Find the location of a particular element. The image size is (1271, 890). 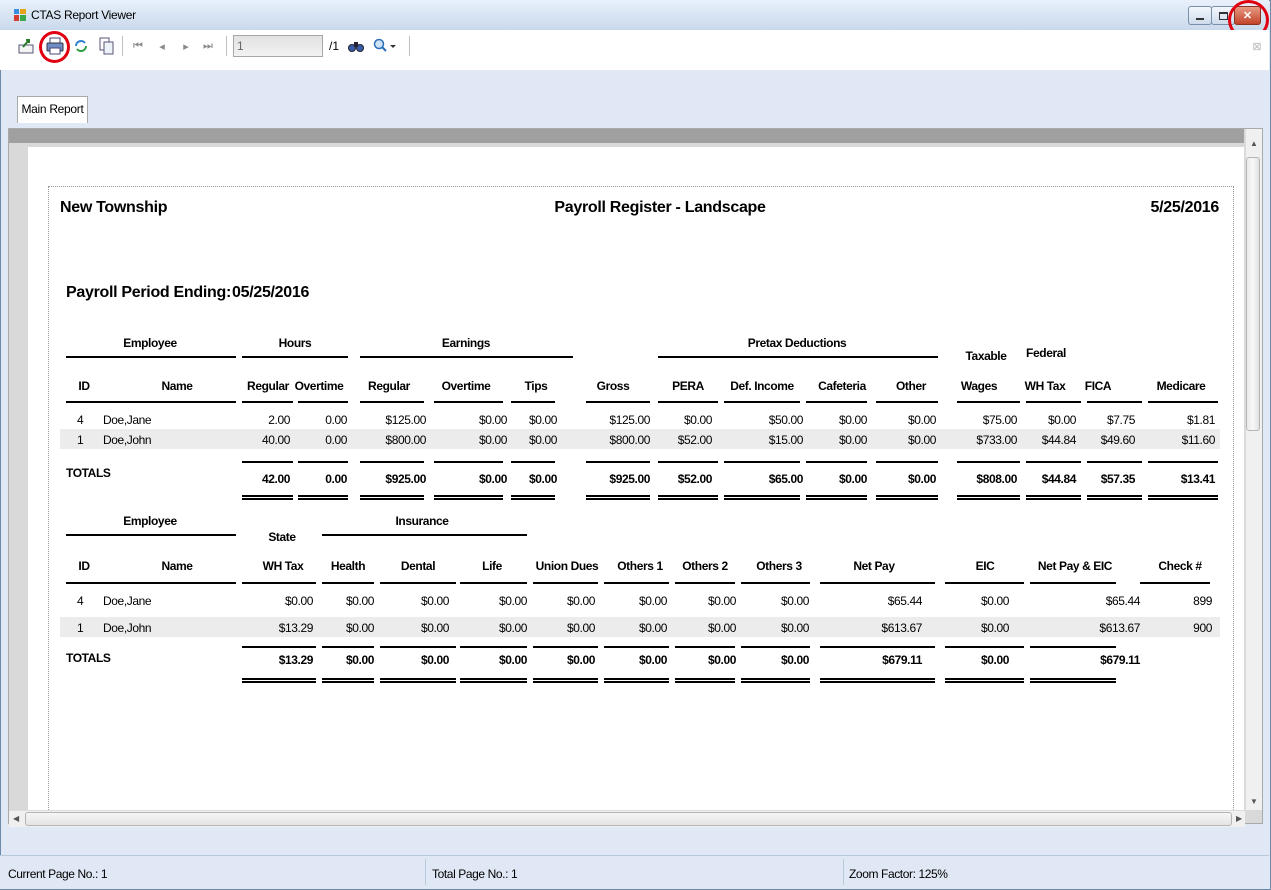

totals-cell: 42.00 is located at coordinates (275, 479).